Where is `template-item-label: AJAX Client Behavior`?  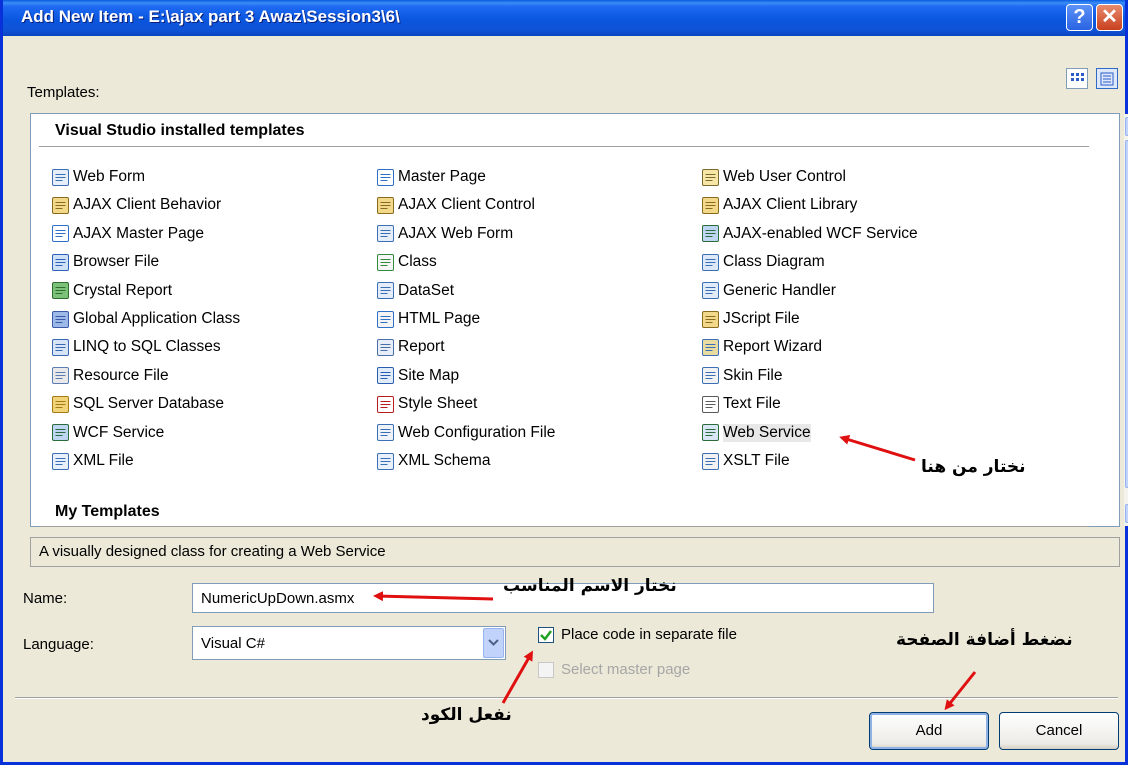 template-item-label: AJAX Client Behavior is located at coordinates (147, 205).